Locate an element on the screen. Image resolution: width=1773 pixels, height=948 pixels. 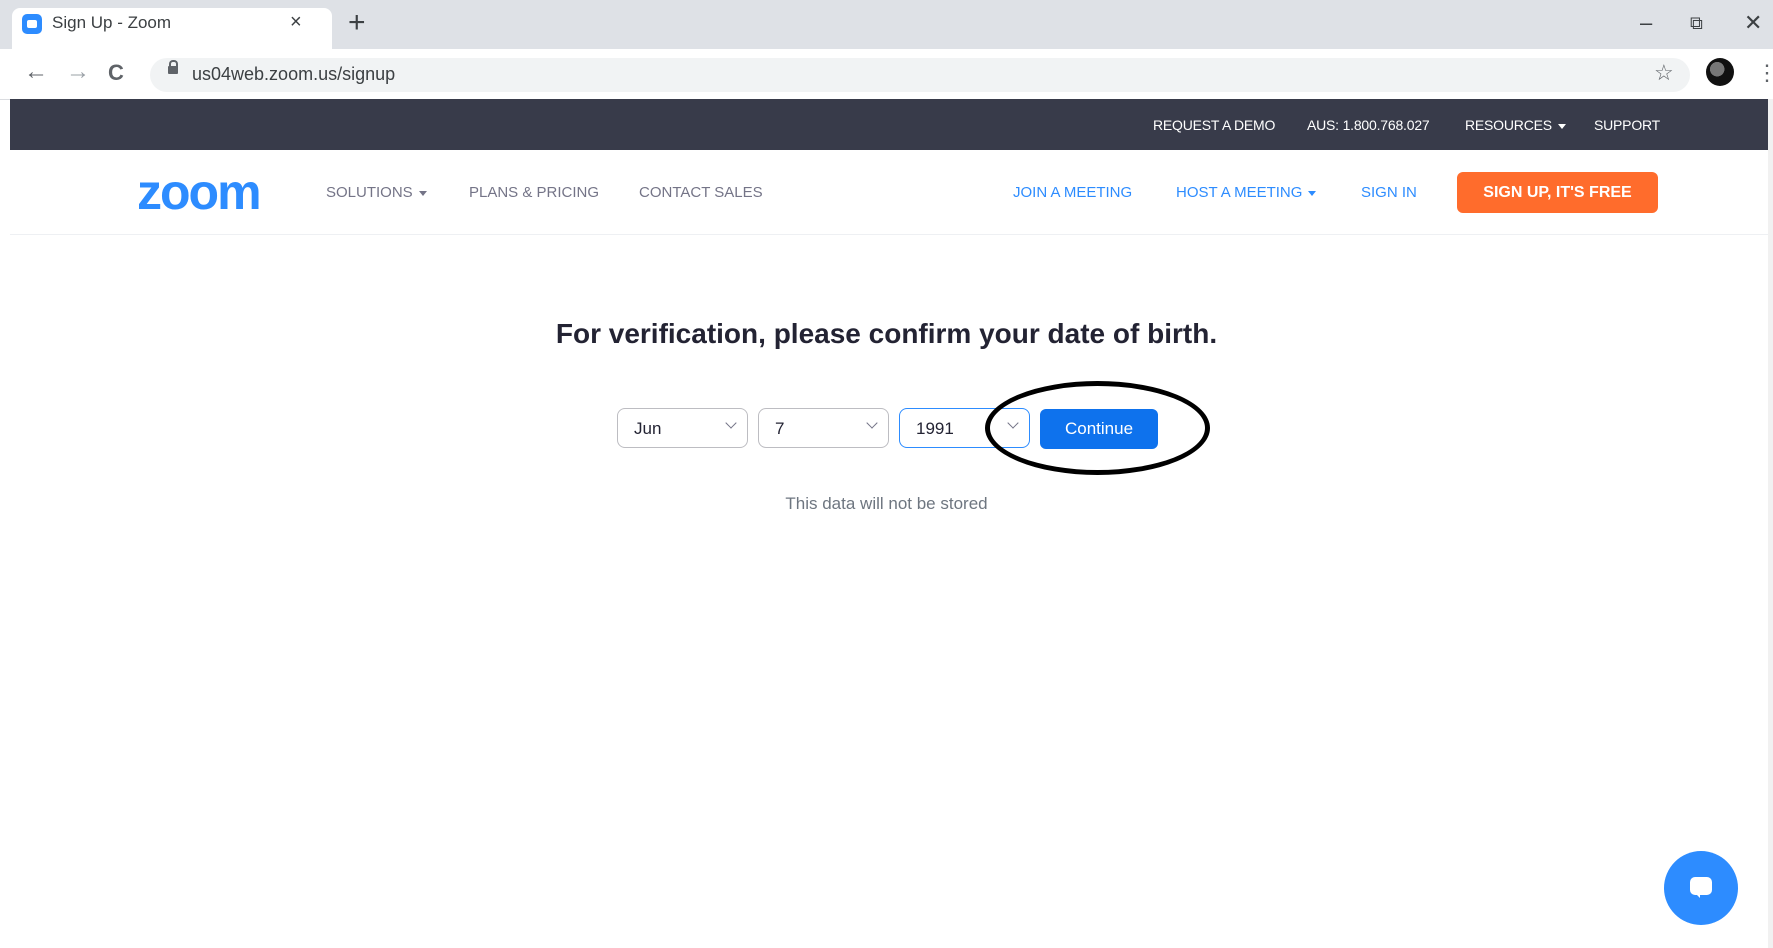
sign-up-button: SIGN UP, IT'S FREE is located at coordinates (1557, 192).